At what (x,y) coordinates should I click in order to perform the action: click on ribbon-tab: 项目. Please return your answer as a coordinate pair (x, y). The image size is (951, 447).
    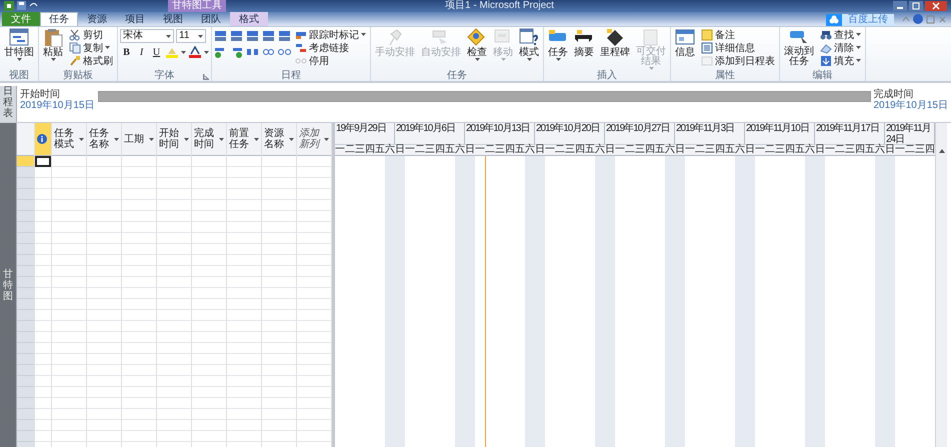
    Looking at the image, I should click on (135, 19).